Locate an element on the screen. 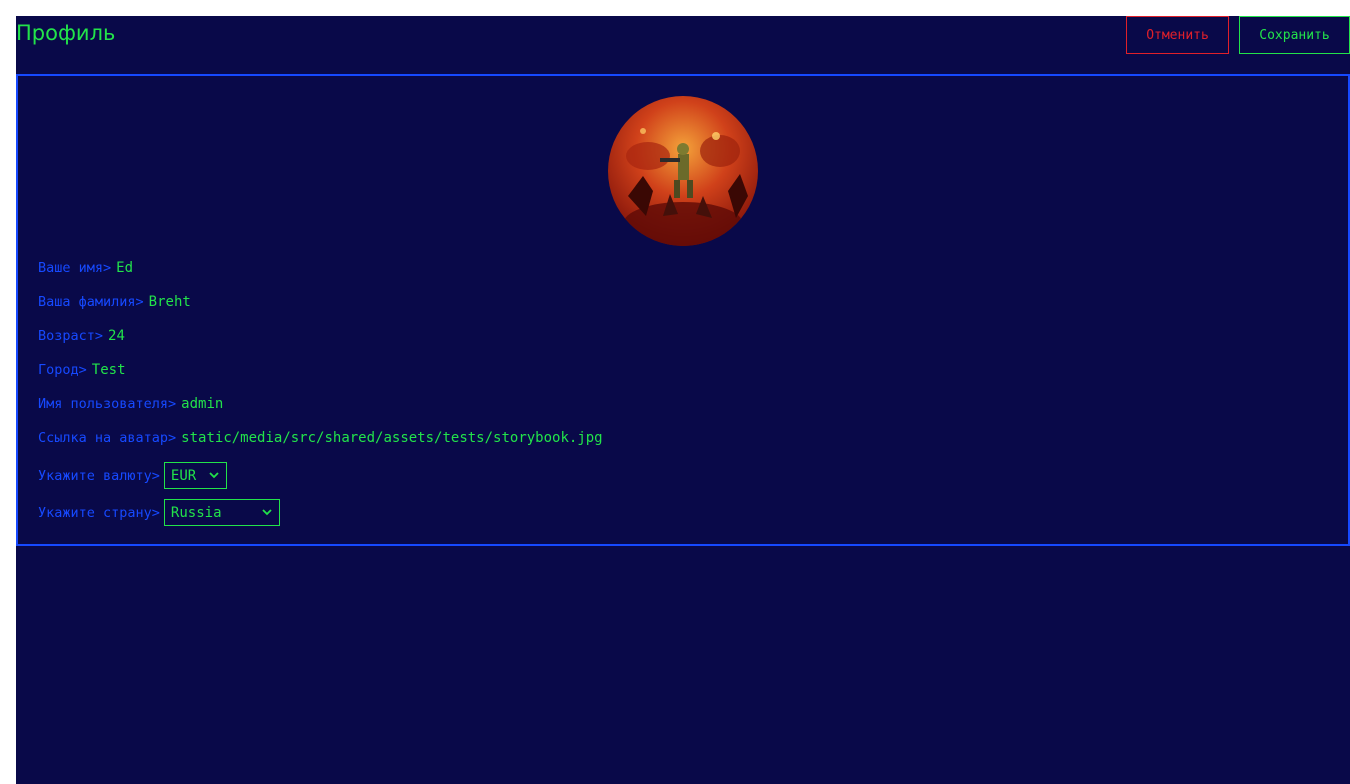  first-name-field: Ваше имя> Ed is located at coordinates (85, 268).